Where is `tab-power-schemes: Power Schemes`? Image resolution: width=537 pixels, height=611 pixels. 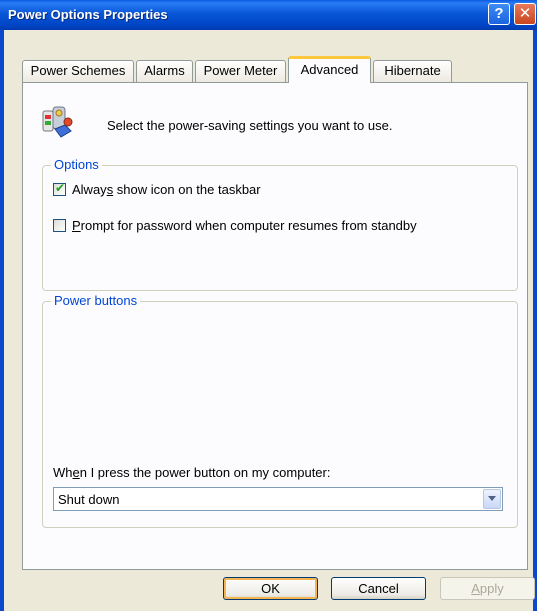
tab-power-schemes: Power Schemes is located at coordinates (78, 71).